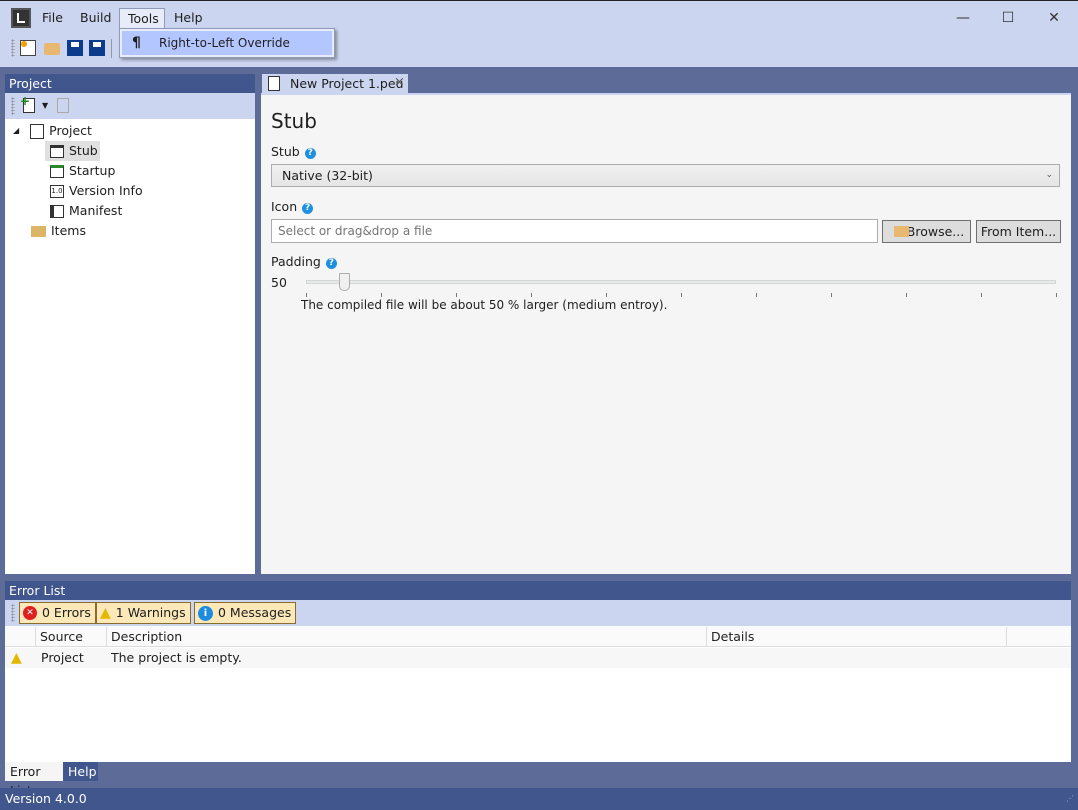 This screenshot has height=810, width=1078. What do you see at coordinates (539, 799) in the screenshot?
I see `status-bar: Version 4.0.0 ⋰` at bounding box center [539, 799].